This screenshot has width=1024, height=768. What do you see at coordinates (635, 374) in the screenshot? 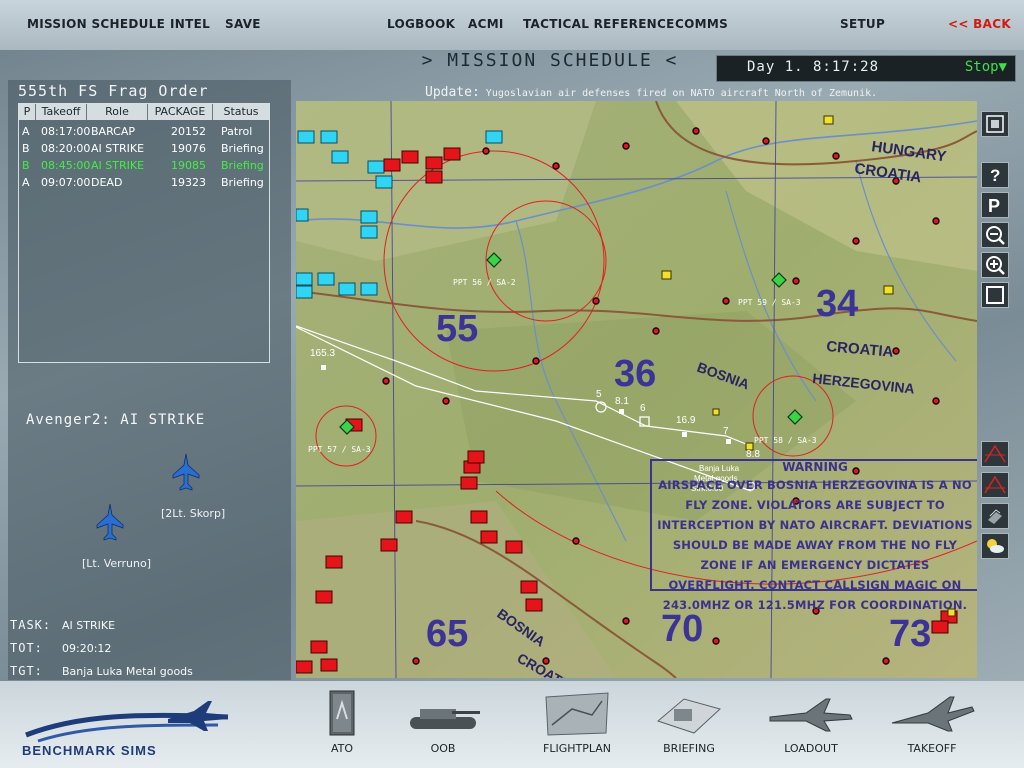
I see `sector-number: 36` at bounding box center [635, 374].